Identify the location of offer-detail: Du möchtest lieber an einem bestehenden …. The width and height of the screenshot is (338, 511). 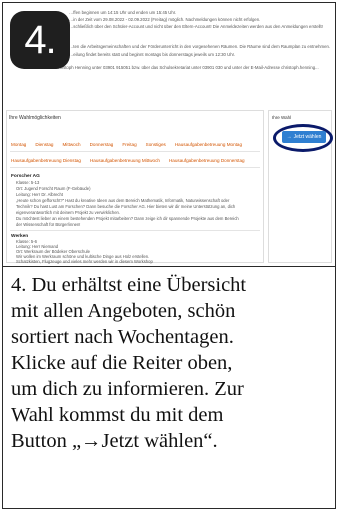
(127, 218).